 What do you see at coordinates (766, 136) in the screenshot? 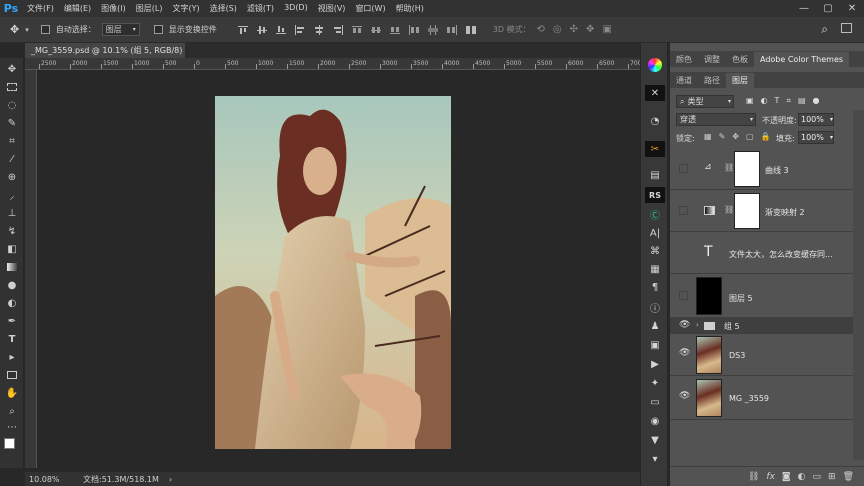
I see `lock-all-icon: 🔒` at bounding box center [766, 136].